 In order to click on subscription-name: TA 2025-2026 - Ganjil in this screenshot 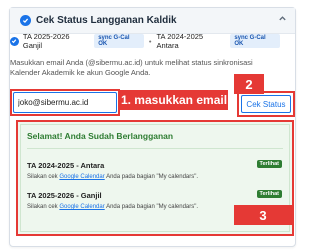, I will do `click(64, 195)`.